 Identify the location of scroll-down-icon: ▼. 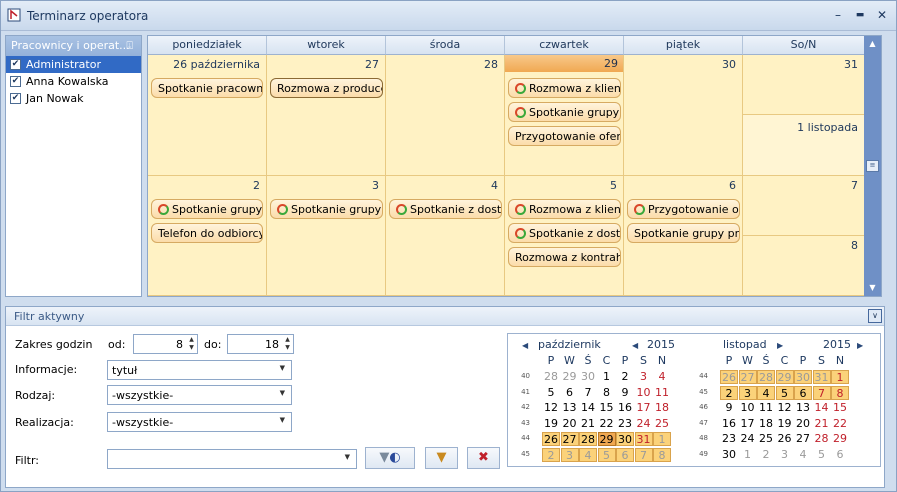
(872, 288).